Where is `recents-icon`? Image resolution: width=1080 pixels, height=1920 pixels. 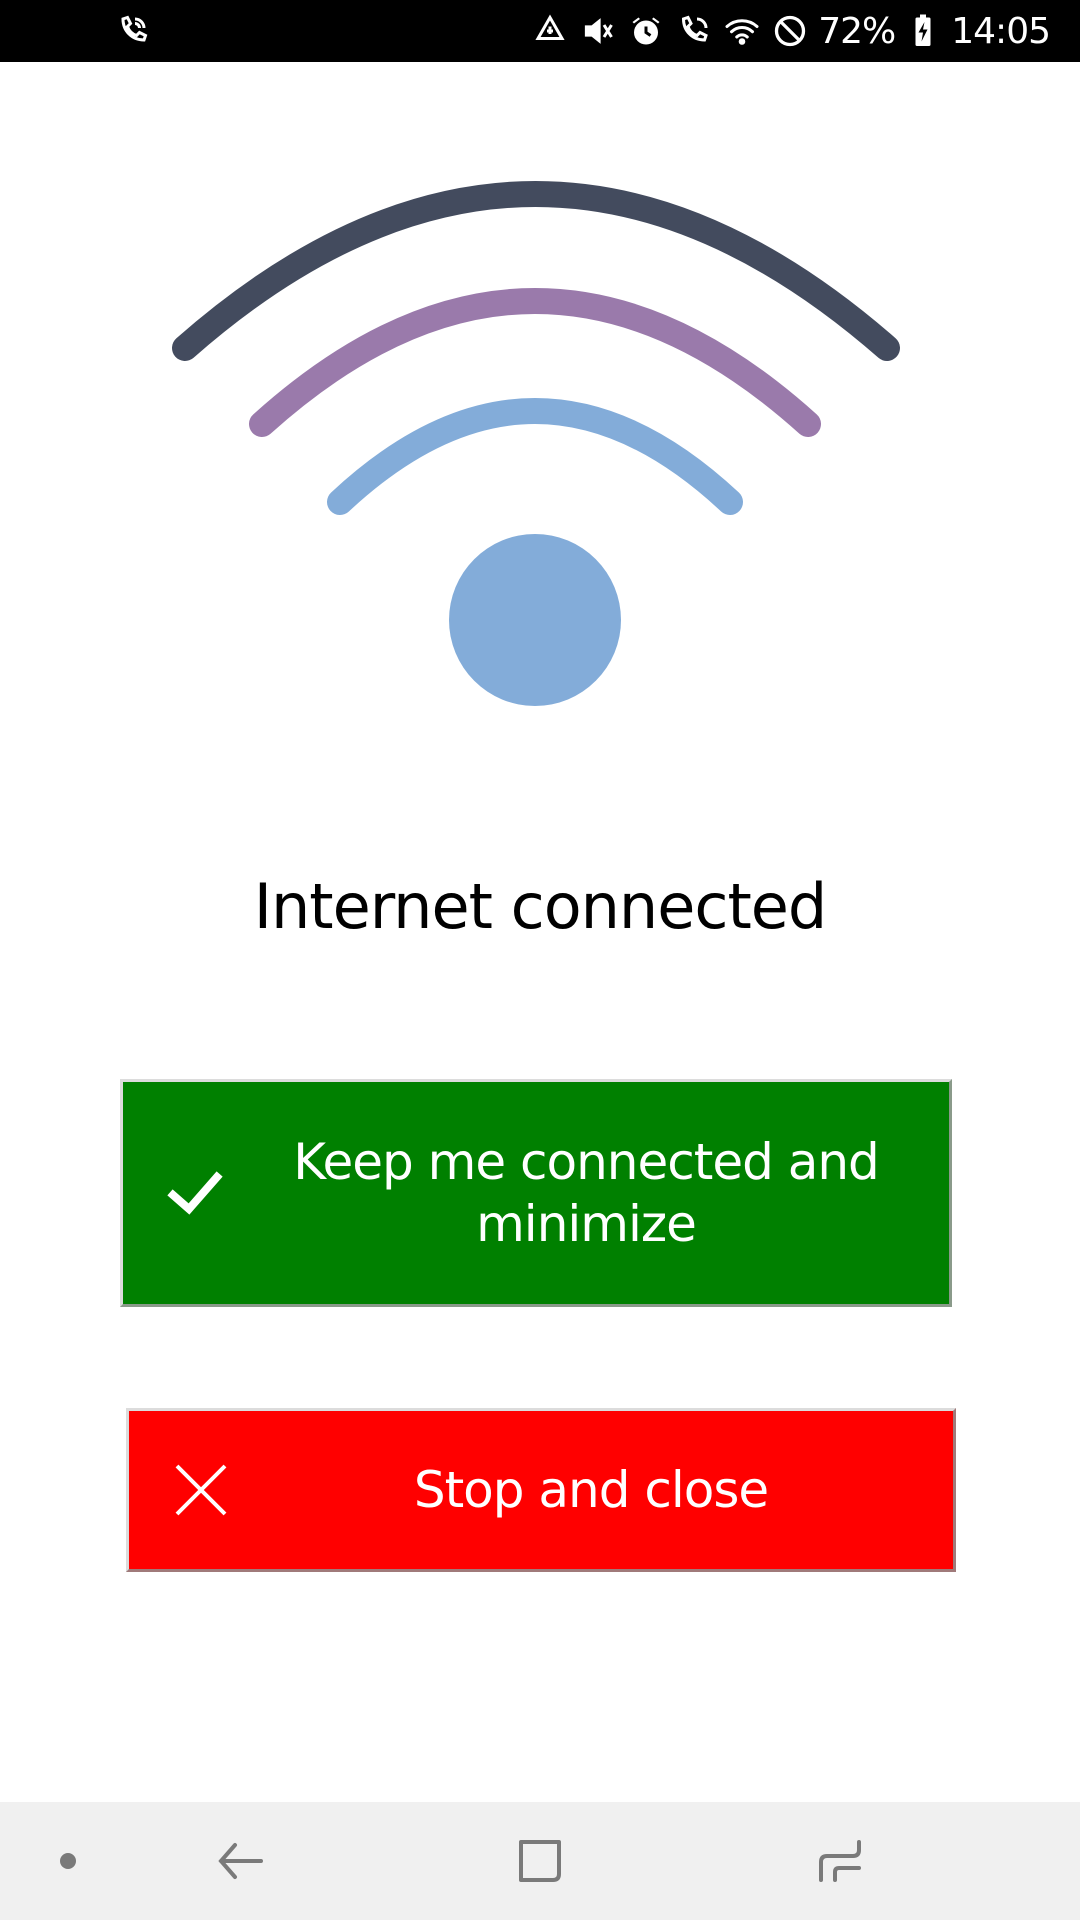 recents-icon is located at coordinates (840, 1861).